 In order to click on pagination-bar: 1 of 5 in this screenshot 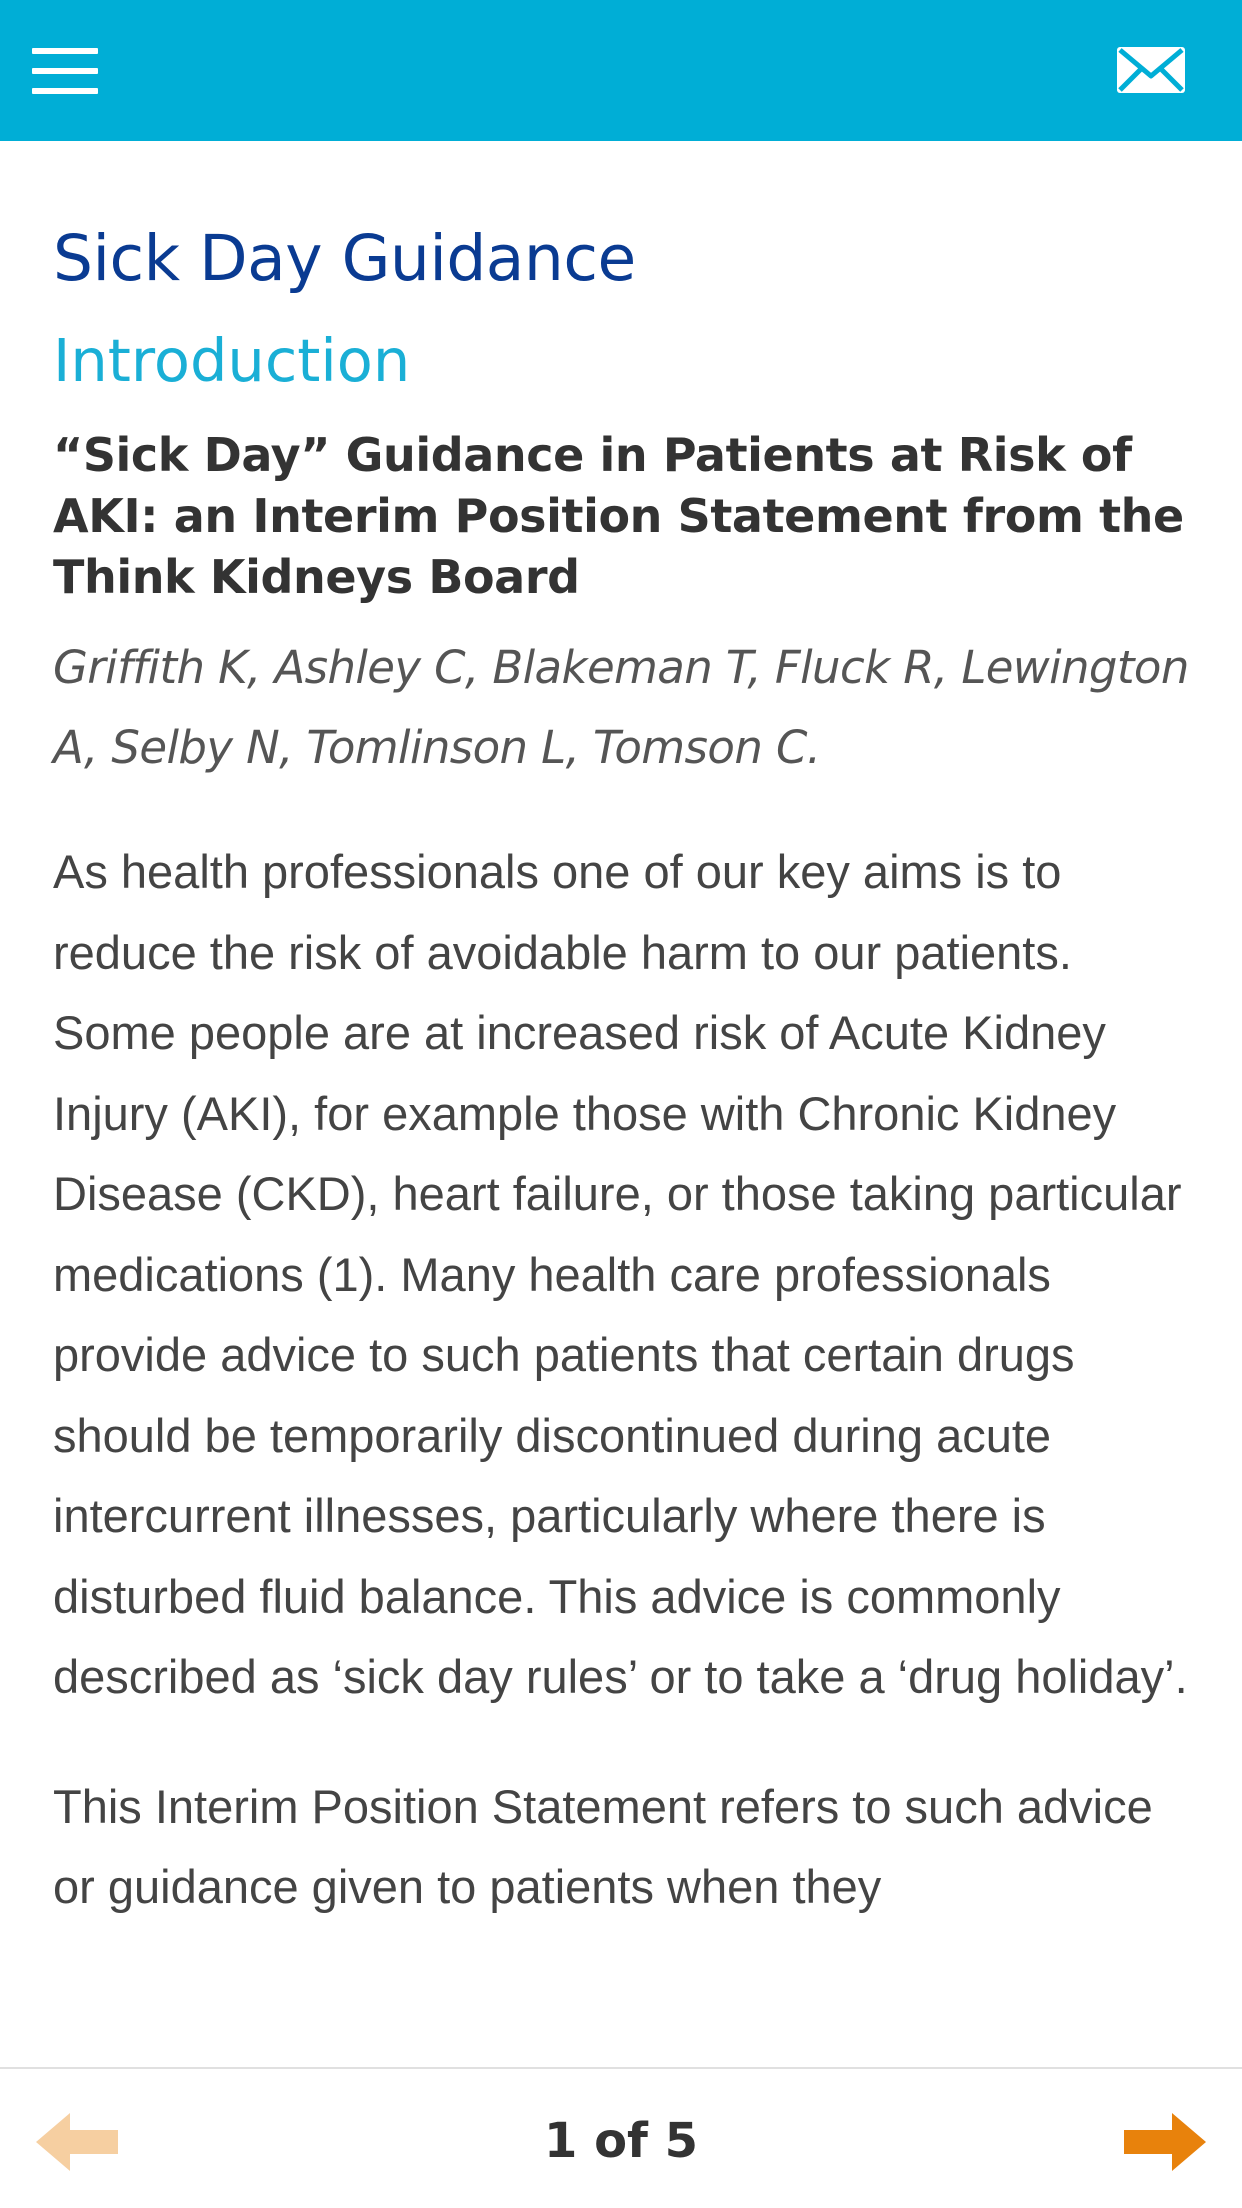, I will do `click(621, 2137)`.